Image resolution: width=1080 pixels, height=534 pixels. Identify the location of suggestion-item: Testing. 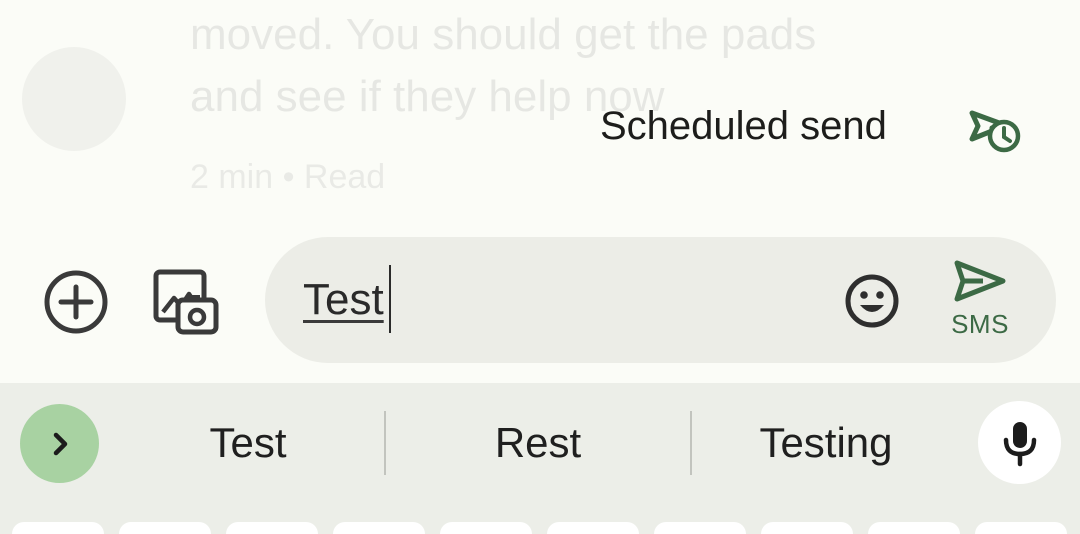
(826, 443).